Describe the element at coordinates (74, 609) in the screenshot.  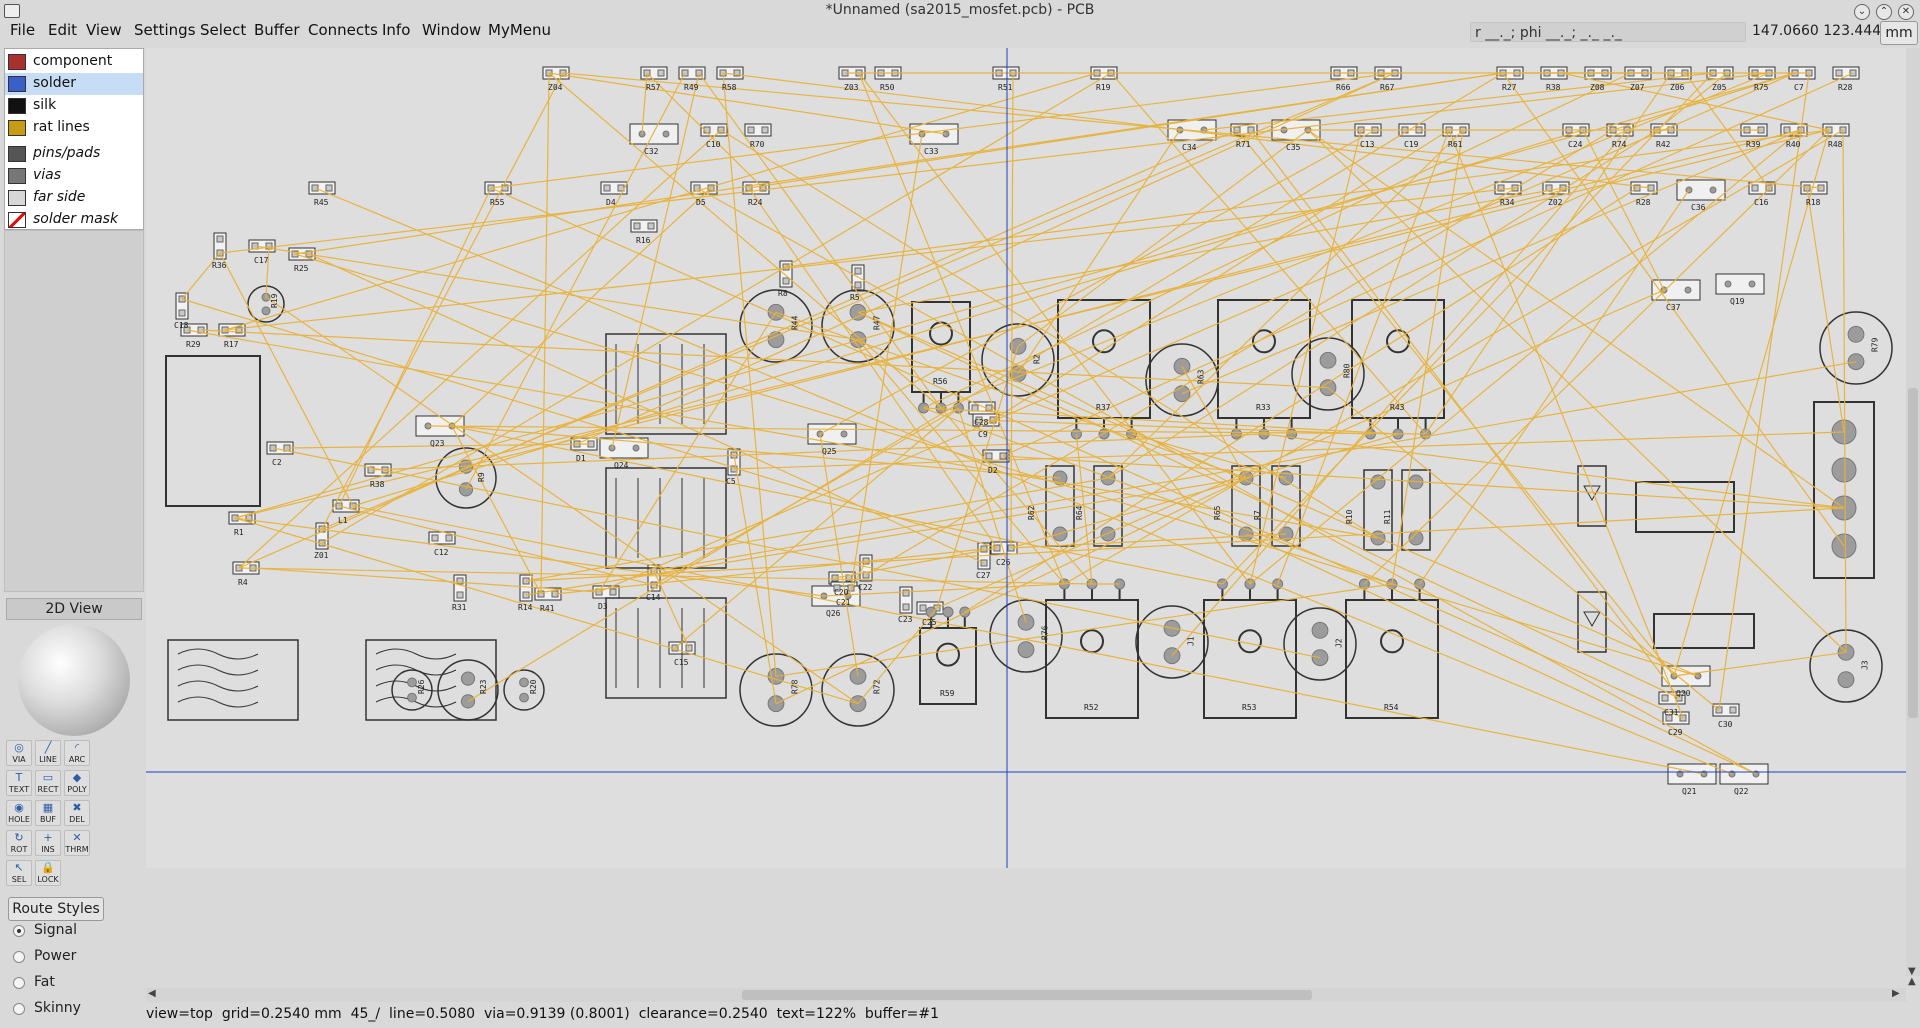
I see `view-2d-button: 2D View` at that location.